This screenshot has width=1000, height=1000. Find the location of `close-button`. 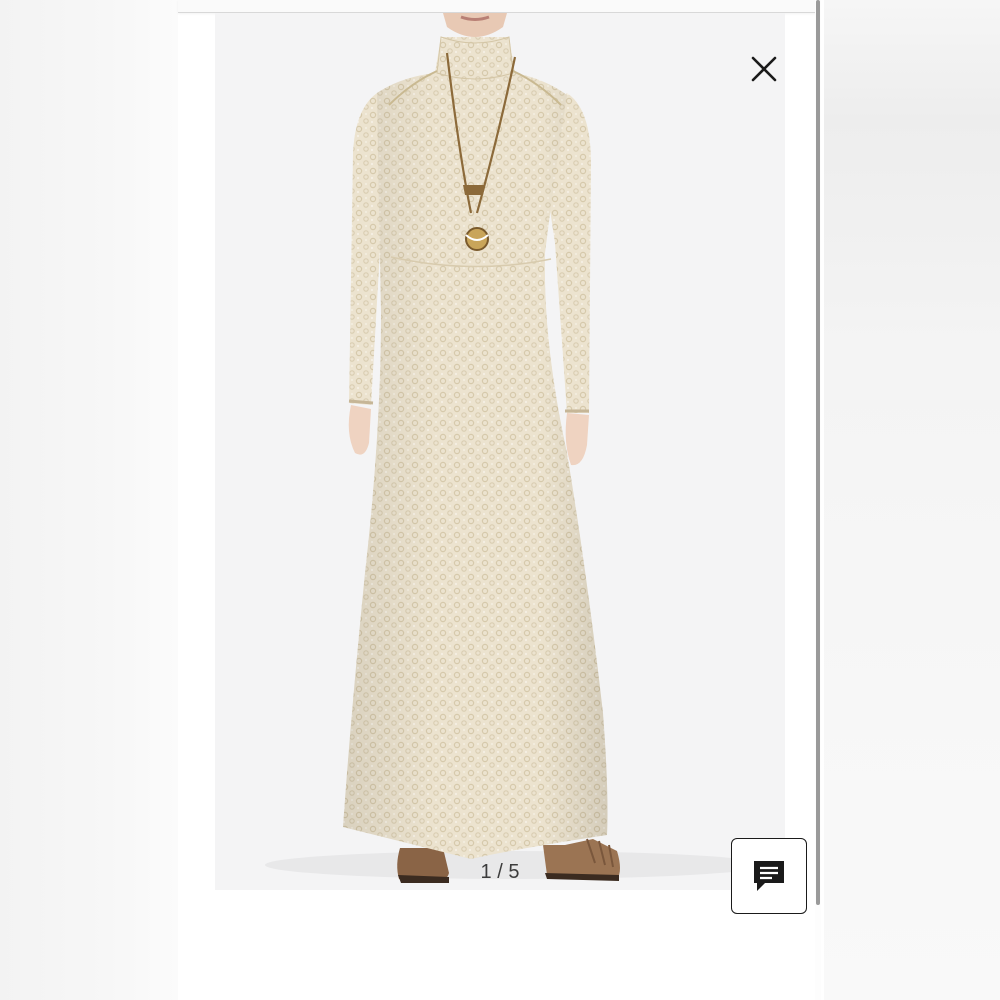

close-button is located at coordinates (764, 69).